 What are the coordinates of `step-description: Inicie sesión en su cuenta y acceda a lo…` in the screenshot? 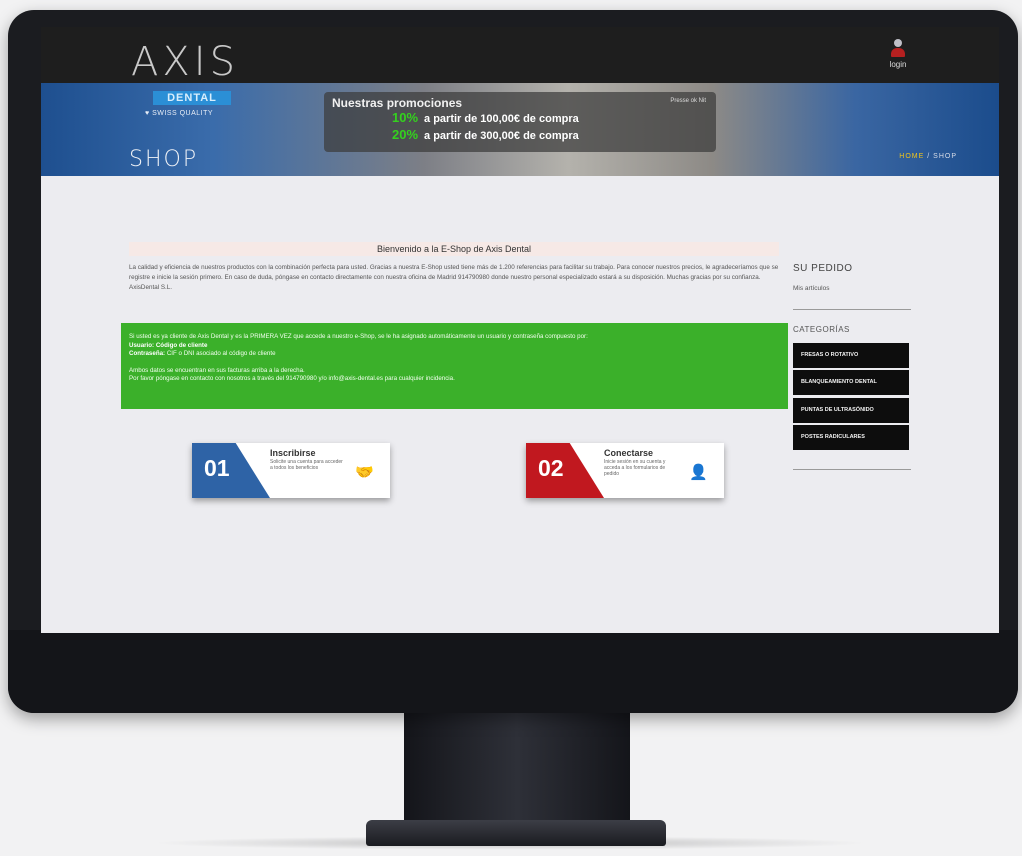 It's located at (635, 468).